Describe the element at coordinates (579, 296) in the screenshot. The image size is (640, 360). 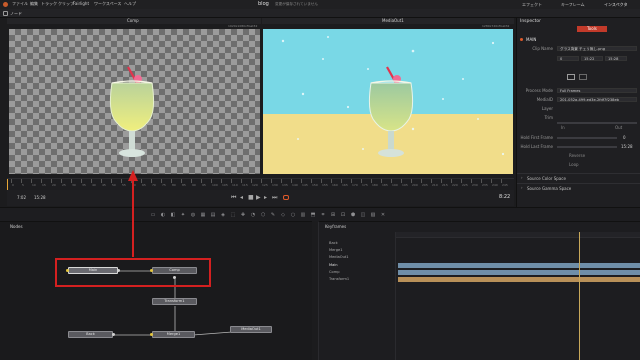
I see `keyframes-playhead` at that location.